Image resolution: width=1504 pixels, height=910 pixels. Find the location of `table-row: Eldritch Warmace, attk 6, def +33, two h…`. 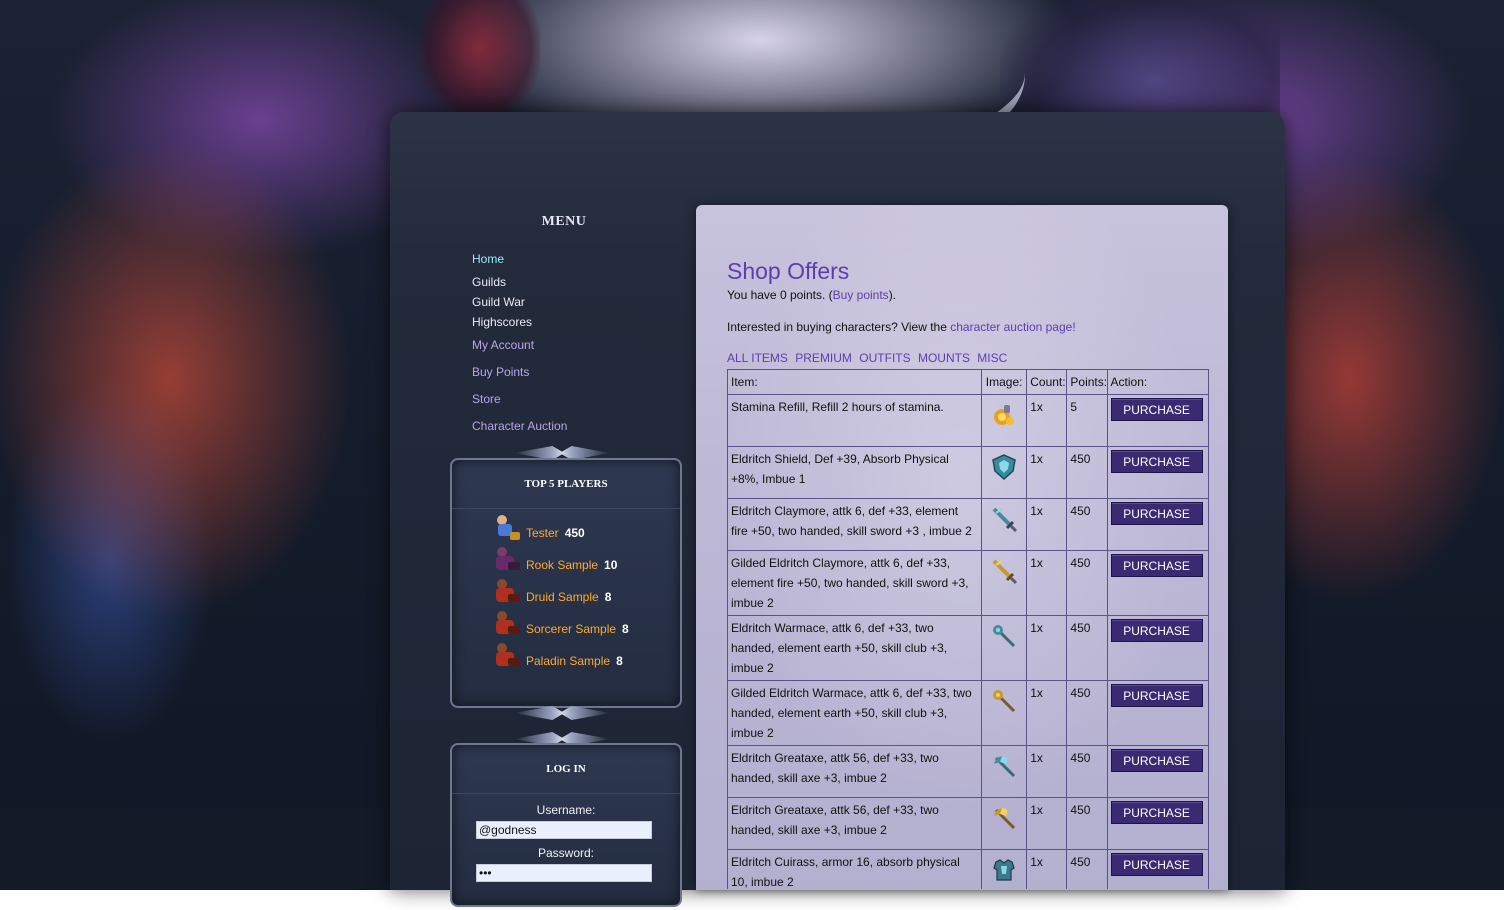

table-row: Eldritch Warmace, attk 6, def +33, two h… is located at coordinates (968, 648).